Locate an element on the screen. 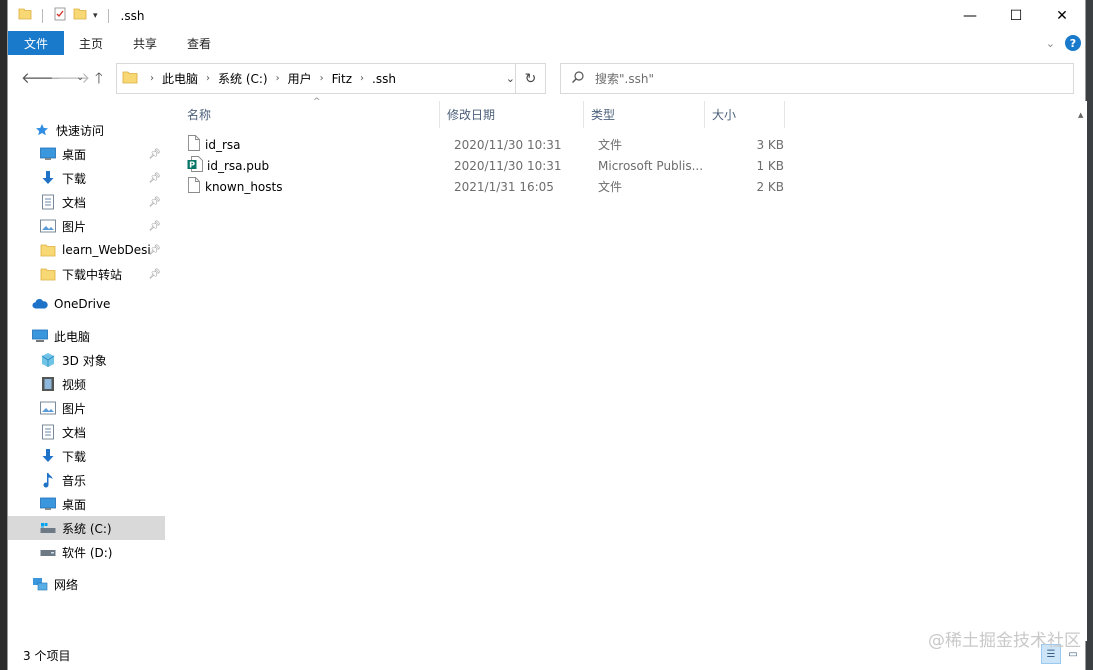 The width and height of the screenshot is (1093, 670). sidebar-item-pictures: 图片 is located at coordinates (86, 408).